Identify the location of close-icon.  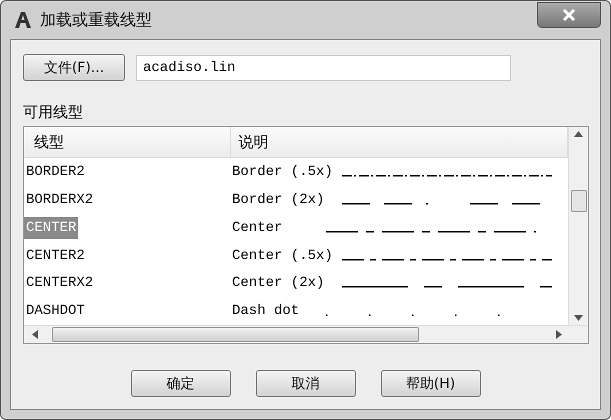
(569, 15).